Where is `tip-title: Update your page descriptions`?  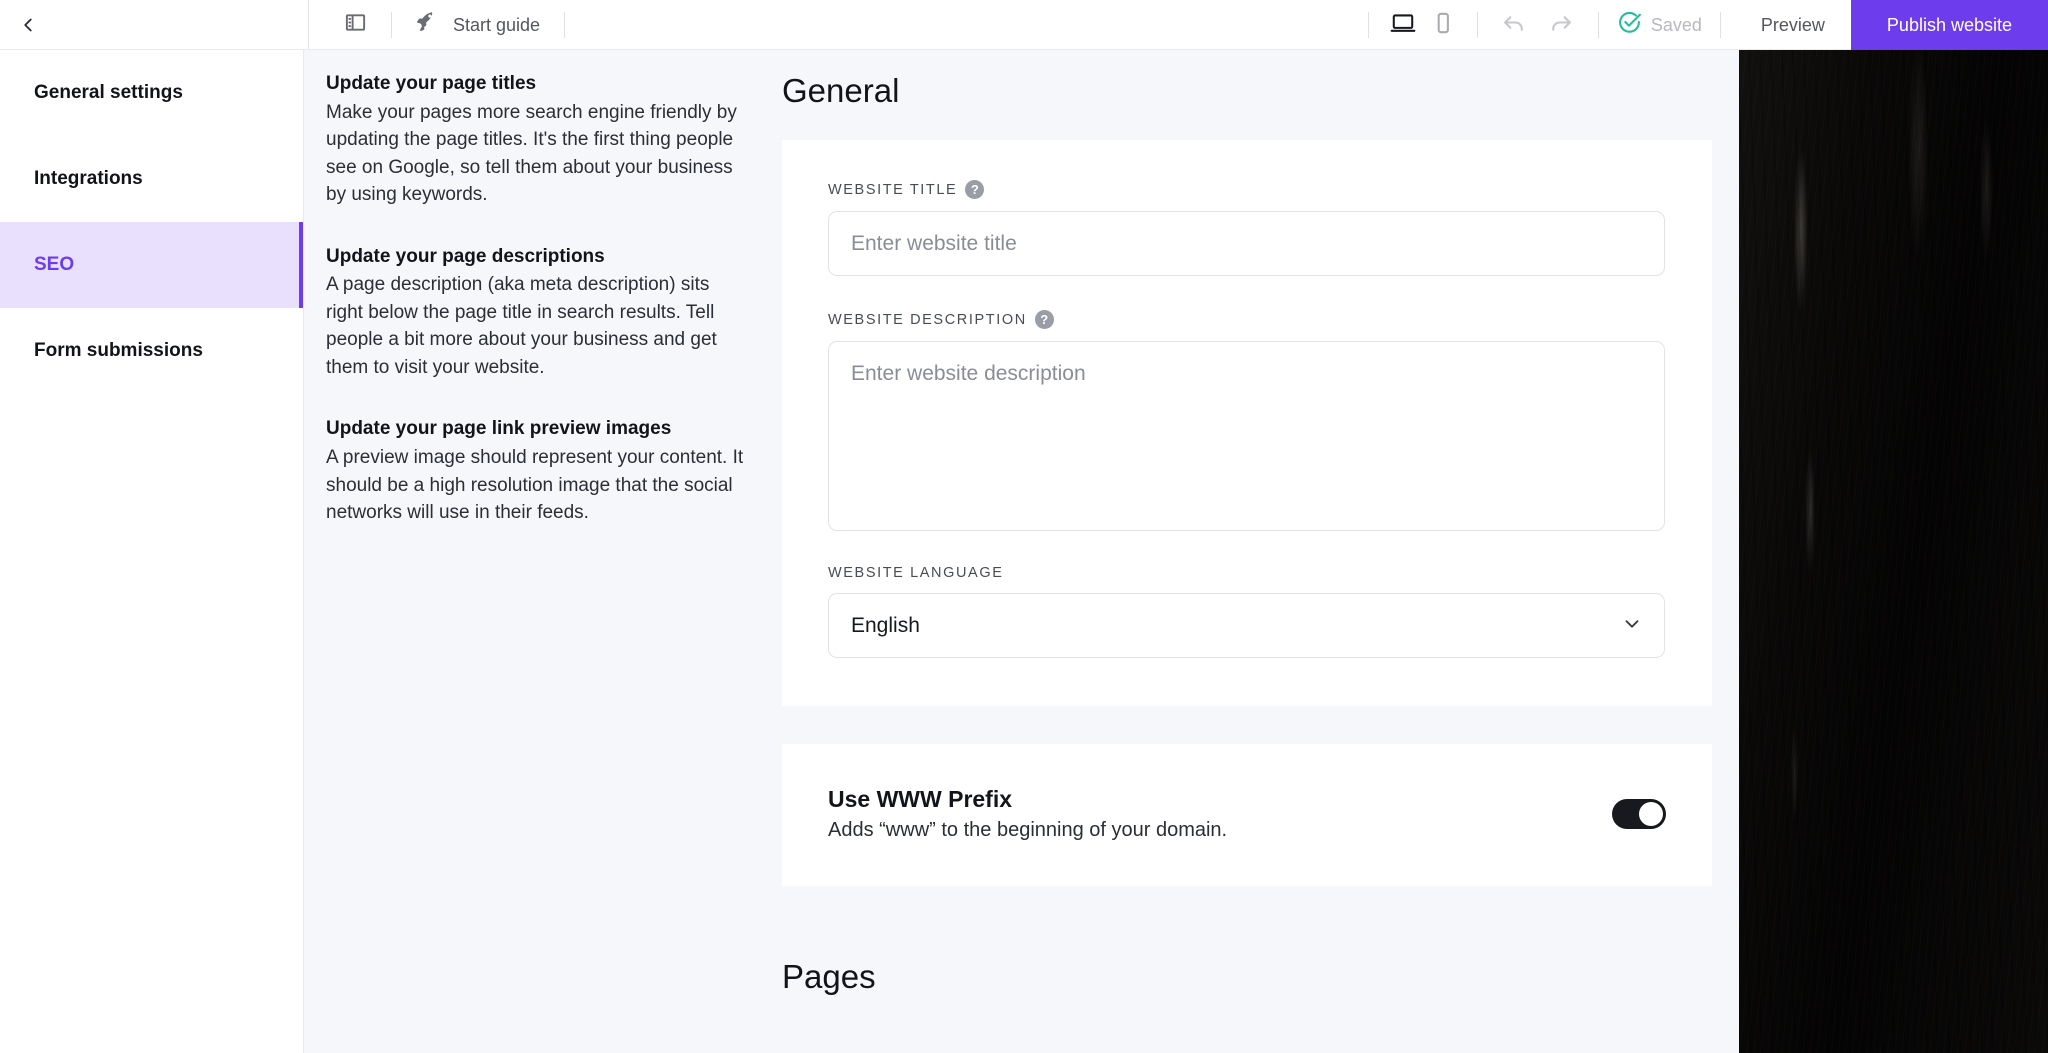
tip-title: Update your page descriptions is located at coordinates (465, 256).